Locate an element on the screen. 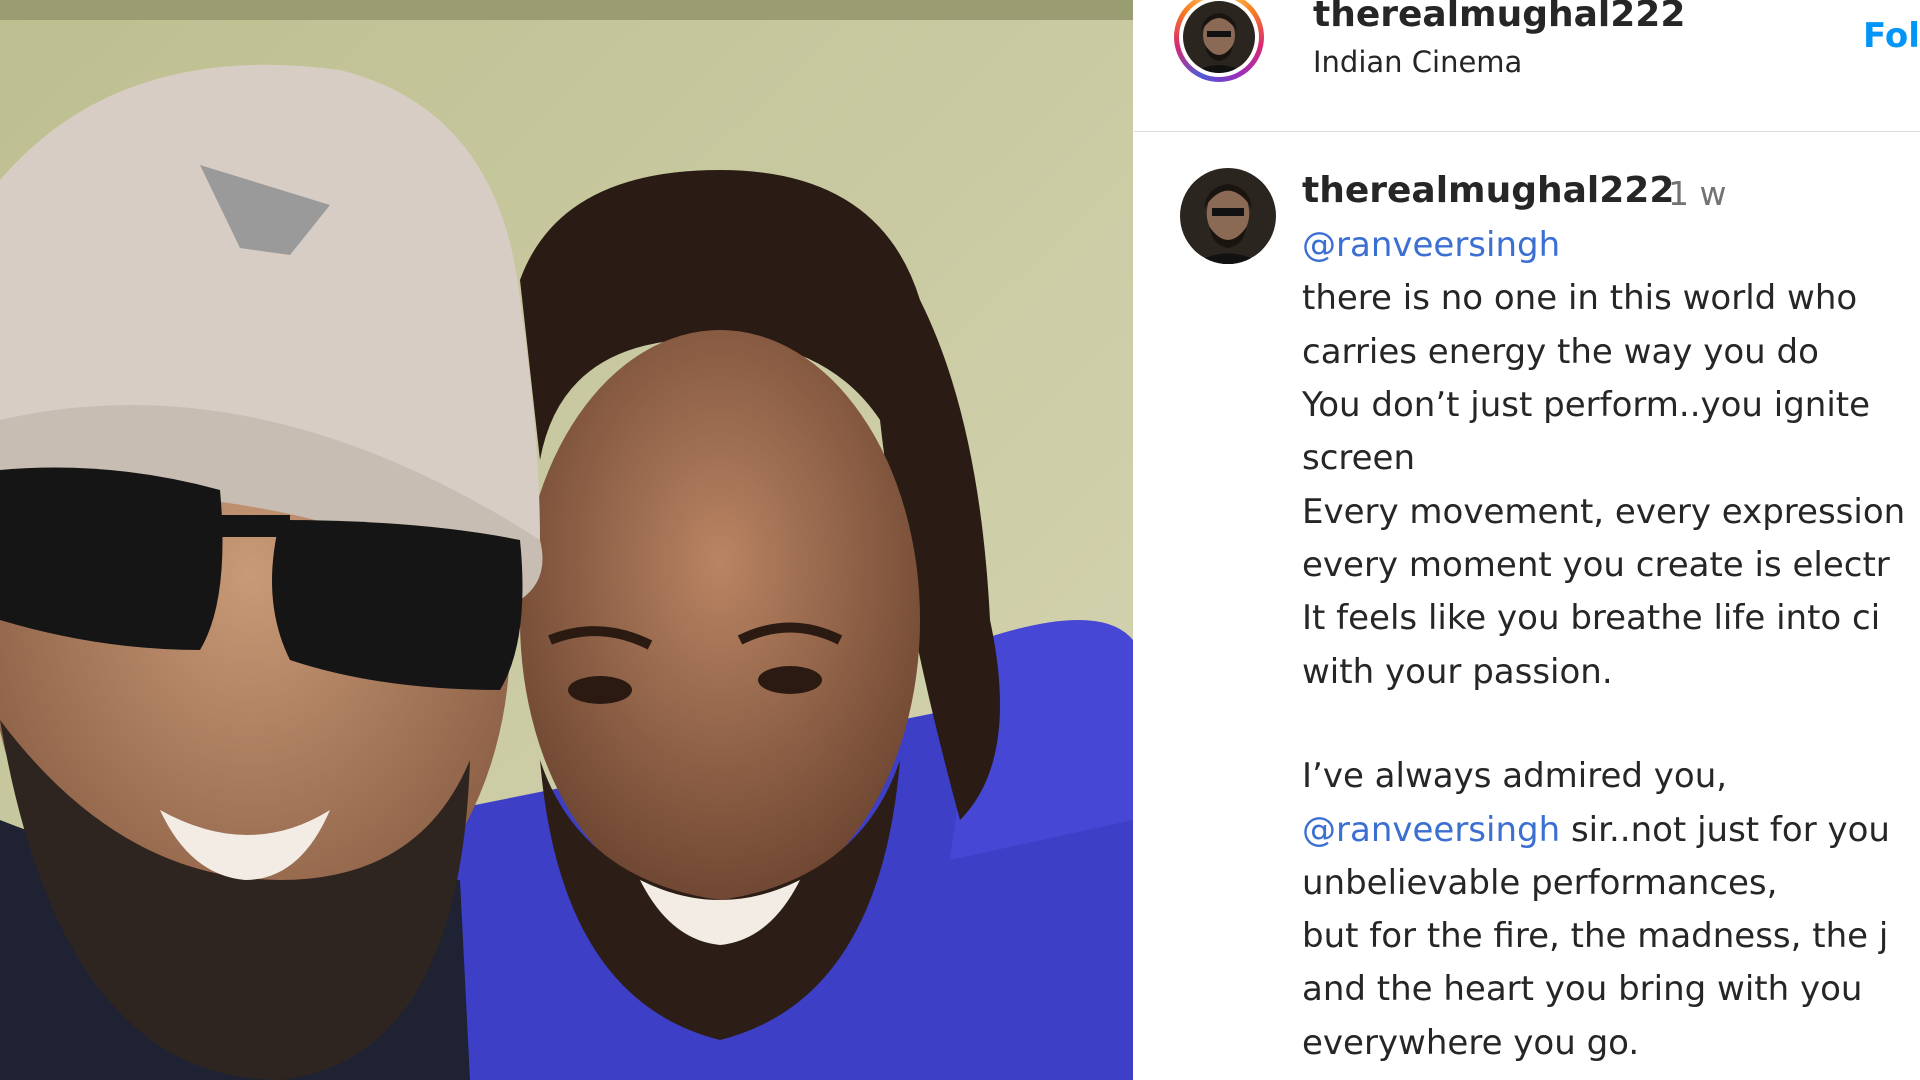 This screenshot has height=1080, width=1920. avatar-image is located at coordinates (1219, 37).